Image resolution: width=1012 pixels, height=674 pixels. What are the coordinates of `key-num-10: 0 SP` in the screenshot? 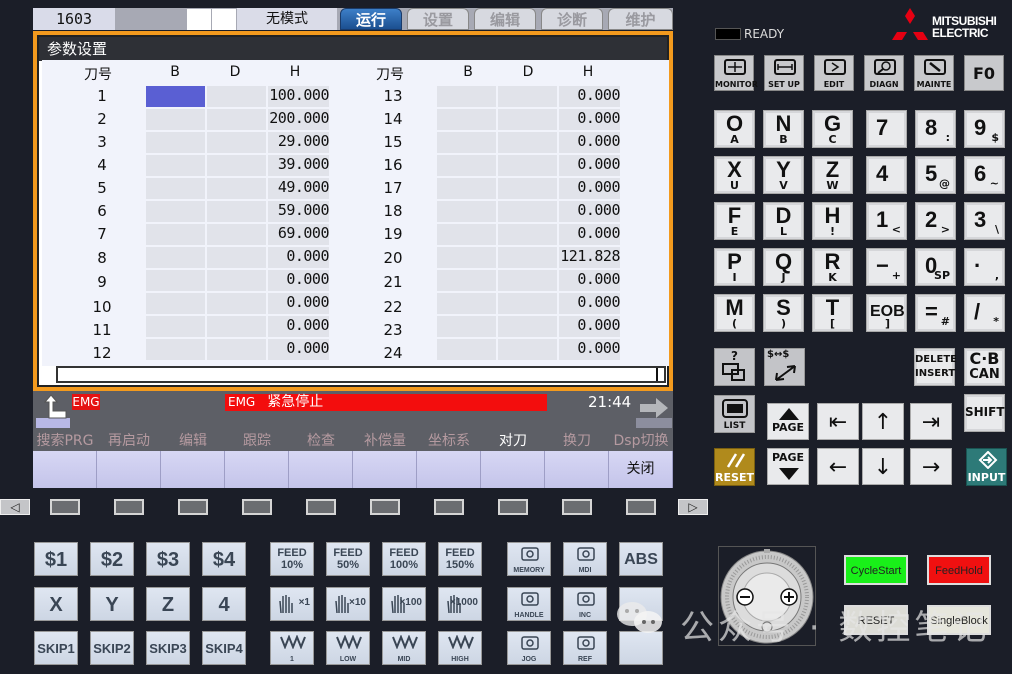 It's located at (935, 267).